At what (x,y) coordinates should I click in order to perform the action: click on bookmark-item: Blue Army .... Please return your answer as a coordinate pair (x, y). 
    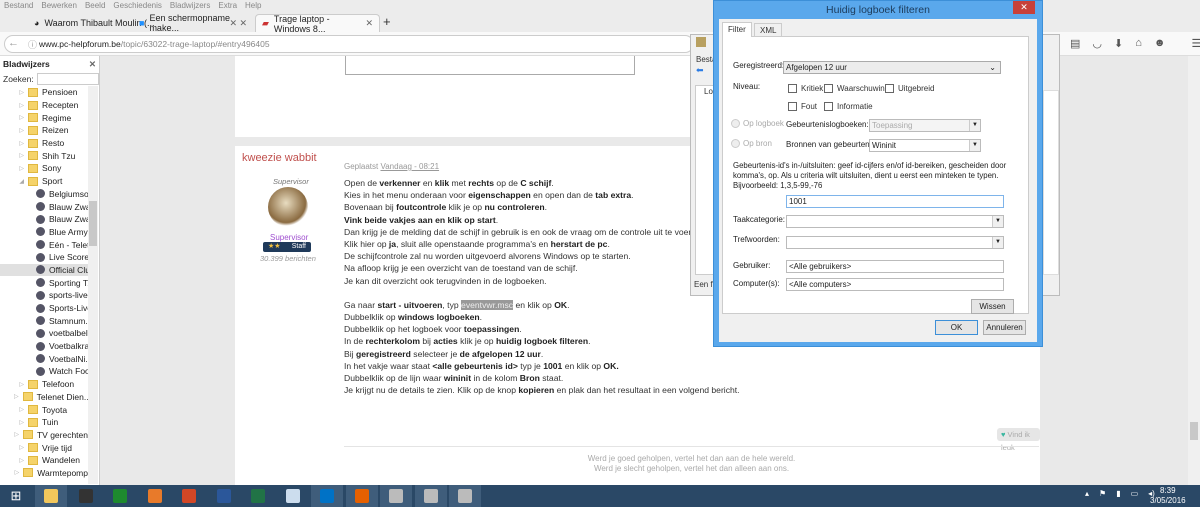
    Looking at the image, I should click on (44, 232).